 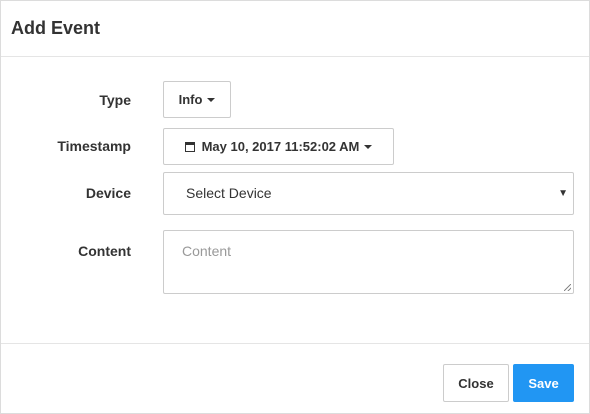 I want to click on resize-grip-icon, so click(x=567, y=287).